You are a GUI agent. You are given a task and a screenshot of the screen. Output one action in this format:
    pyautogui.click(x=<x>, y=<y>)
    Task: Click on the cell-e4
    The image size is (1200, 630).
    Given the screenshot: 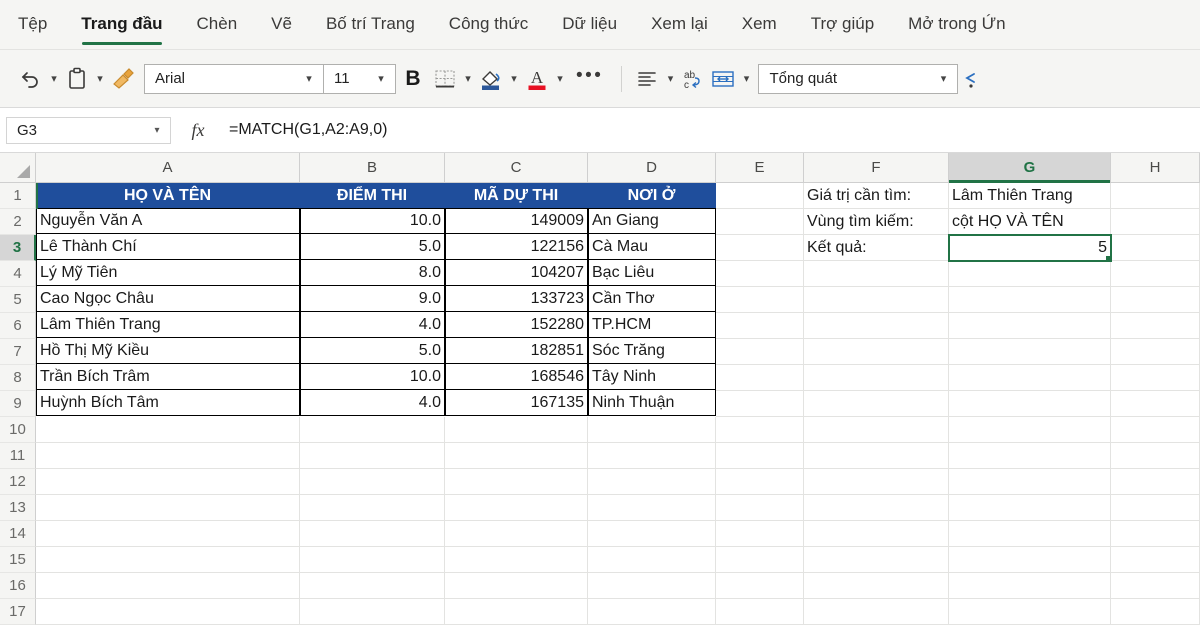 What is the action you would take?
    pyautogui.click(x=760, y=274)
    